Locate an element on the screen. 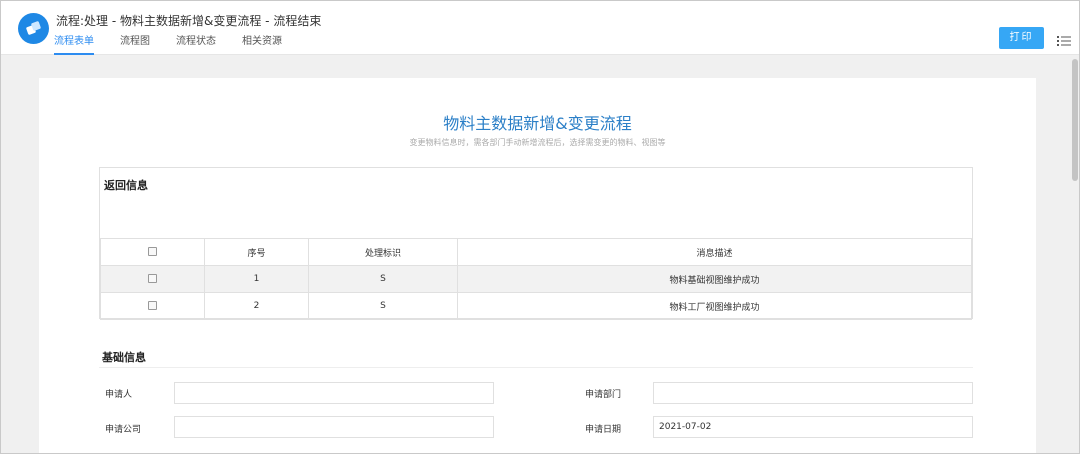  page-title: 流程:处理 - 物料主数据新增&变更流程 - 流程结束 is located at coordinates (189, 21).